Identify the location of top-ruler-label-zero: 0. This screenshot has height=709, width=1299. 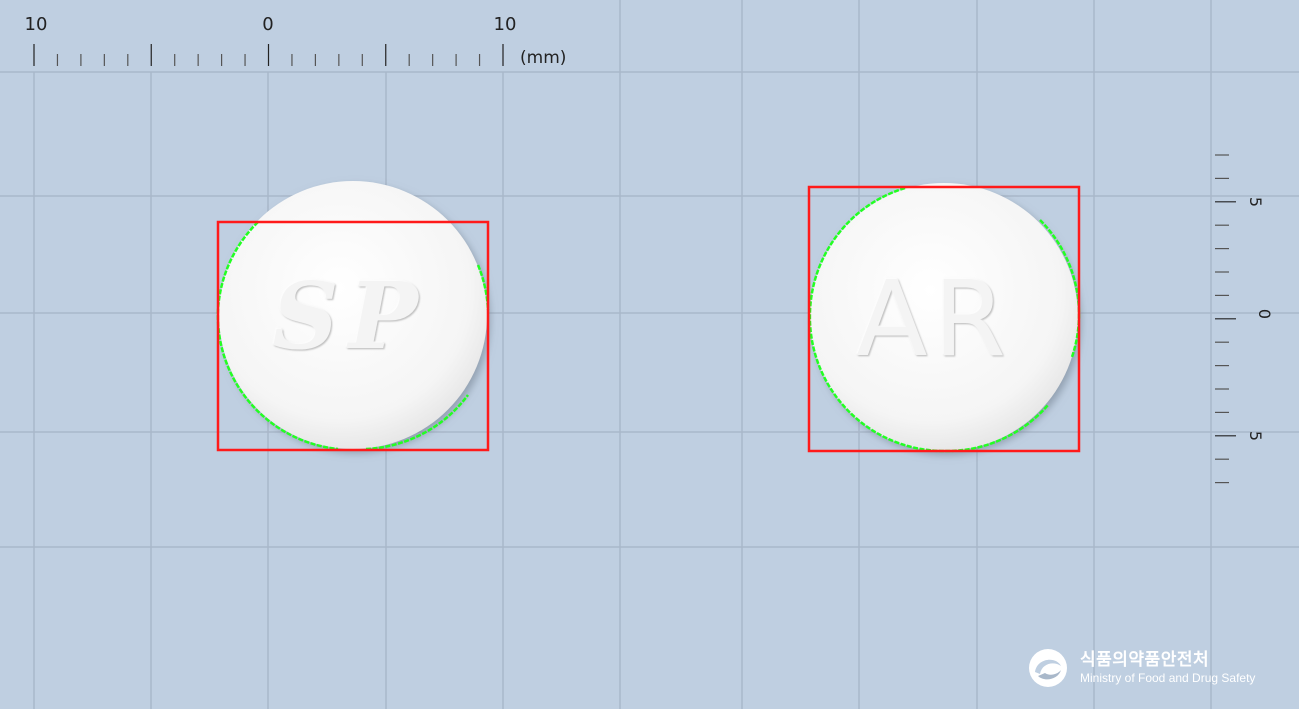
(267, 24).